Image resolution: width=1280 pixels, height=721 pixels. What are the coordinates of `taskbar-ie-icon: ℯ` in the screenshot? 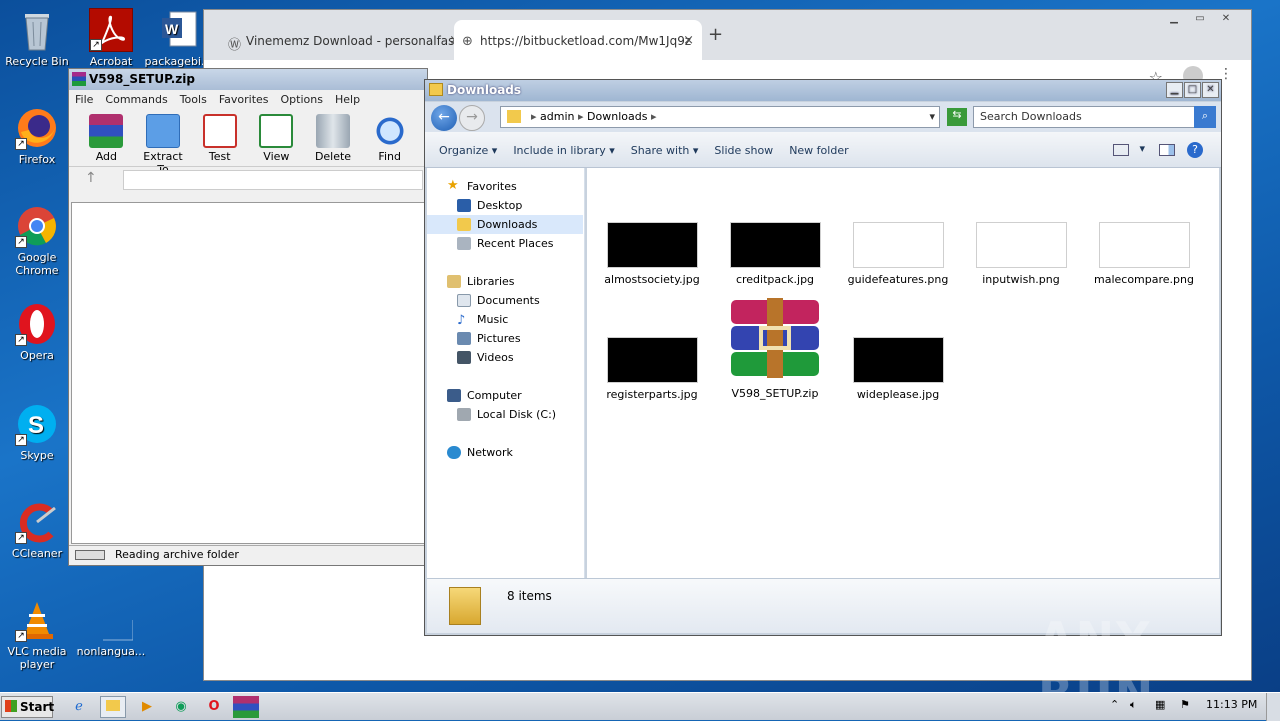 It's located at (79, 707).